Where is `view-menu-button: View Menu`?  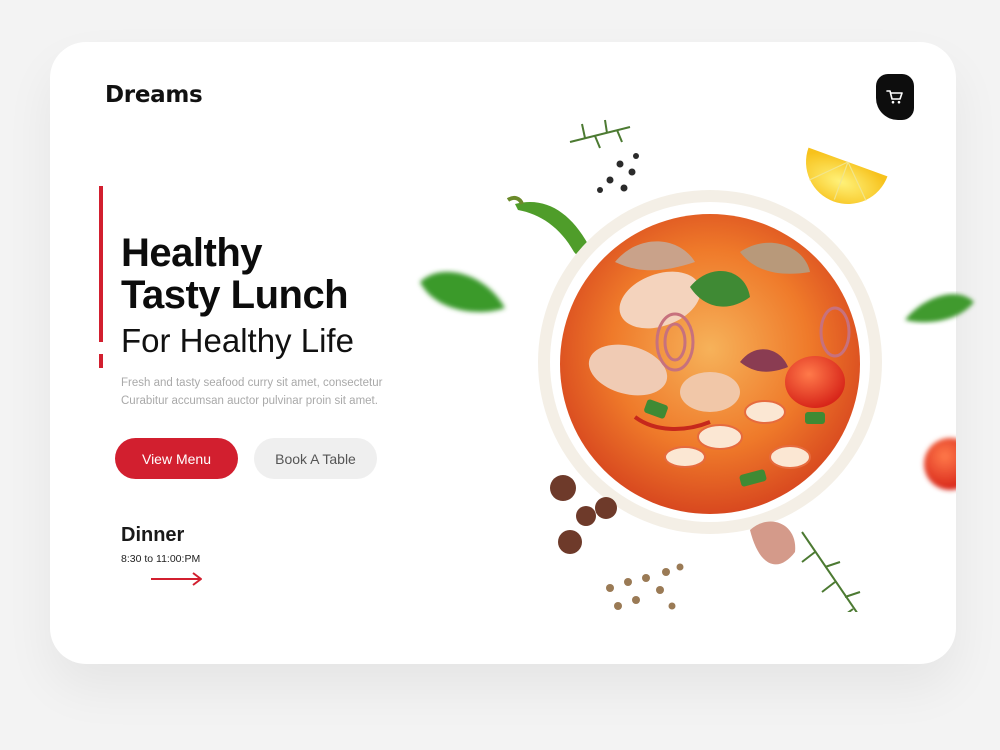 view-menu-button: View Menu is located at coordinates (176, 458).